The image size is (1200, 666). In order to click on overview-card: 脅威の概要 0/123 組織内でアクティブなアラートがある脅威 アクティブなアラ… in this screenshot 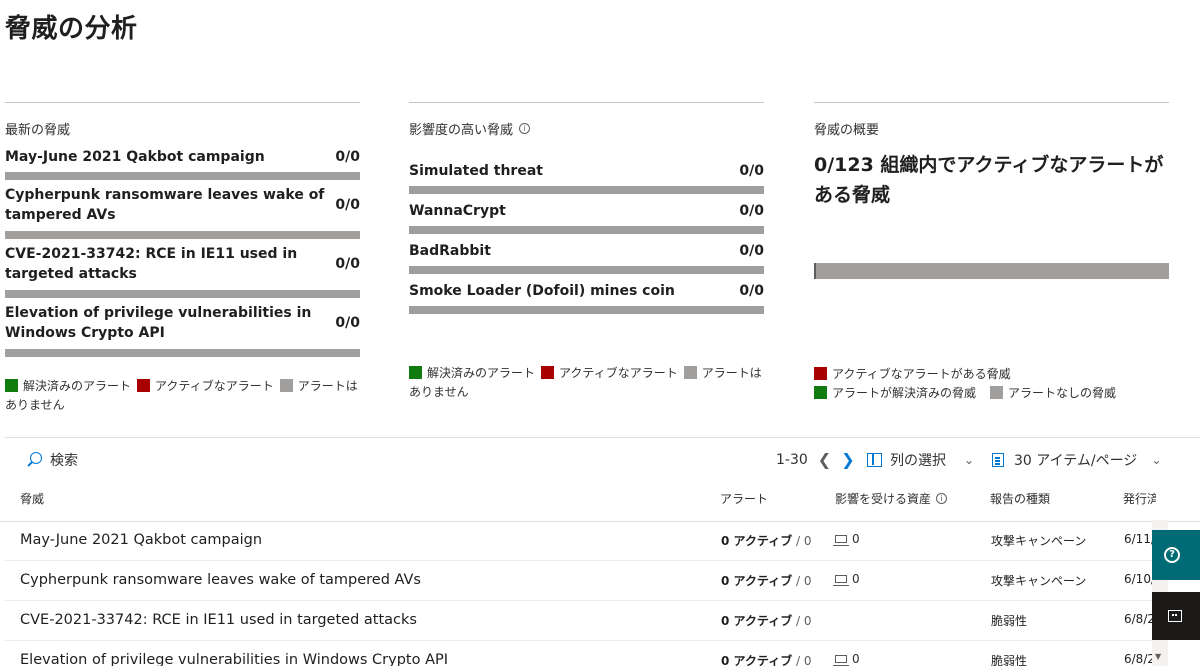, I will do `click(991, 257)`.